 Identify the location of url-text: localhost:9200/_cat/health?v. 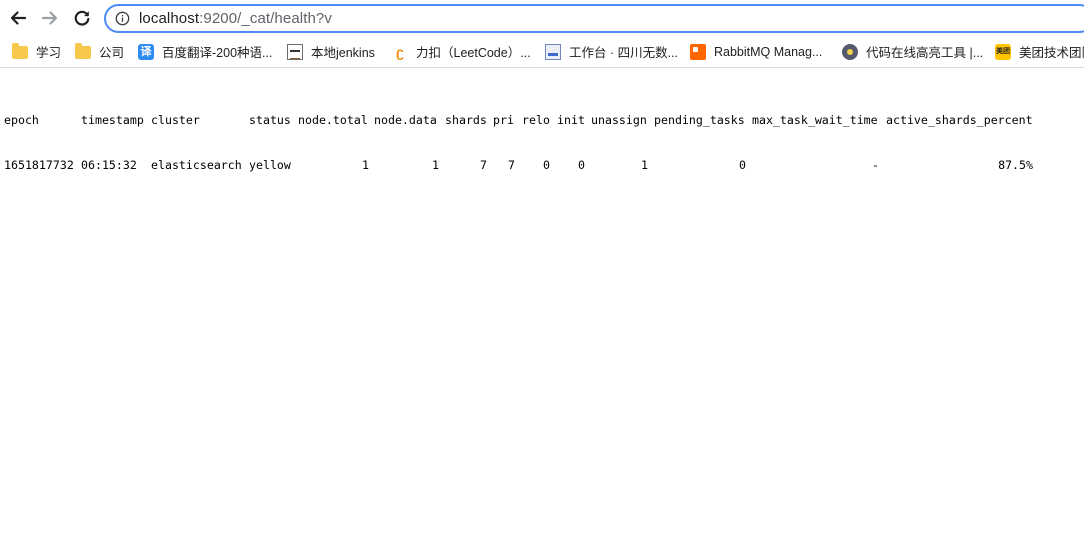
(235, 18).